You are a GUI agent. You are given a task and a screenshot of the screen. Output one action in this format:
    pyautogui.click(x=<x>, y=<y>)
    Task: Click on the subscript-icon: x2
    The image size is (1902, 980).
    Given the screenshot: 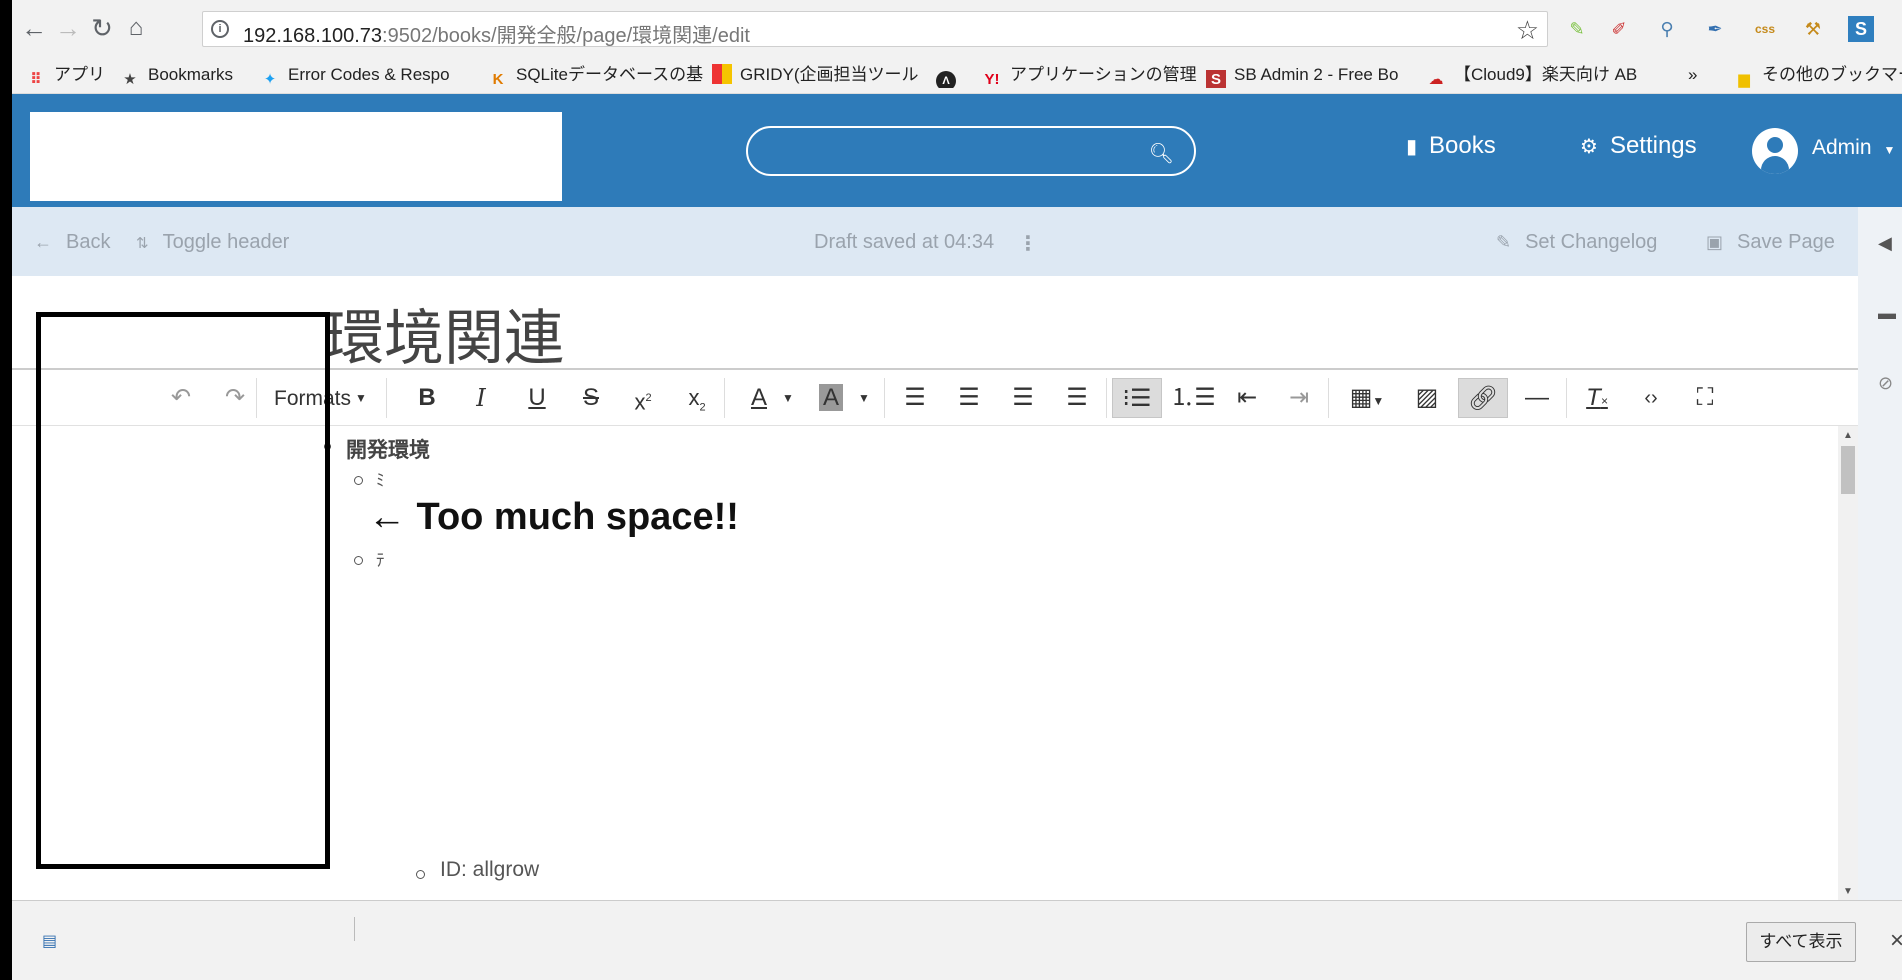 What is the action you would take?
    pyautogui.click(x=697, y=398)
    